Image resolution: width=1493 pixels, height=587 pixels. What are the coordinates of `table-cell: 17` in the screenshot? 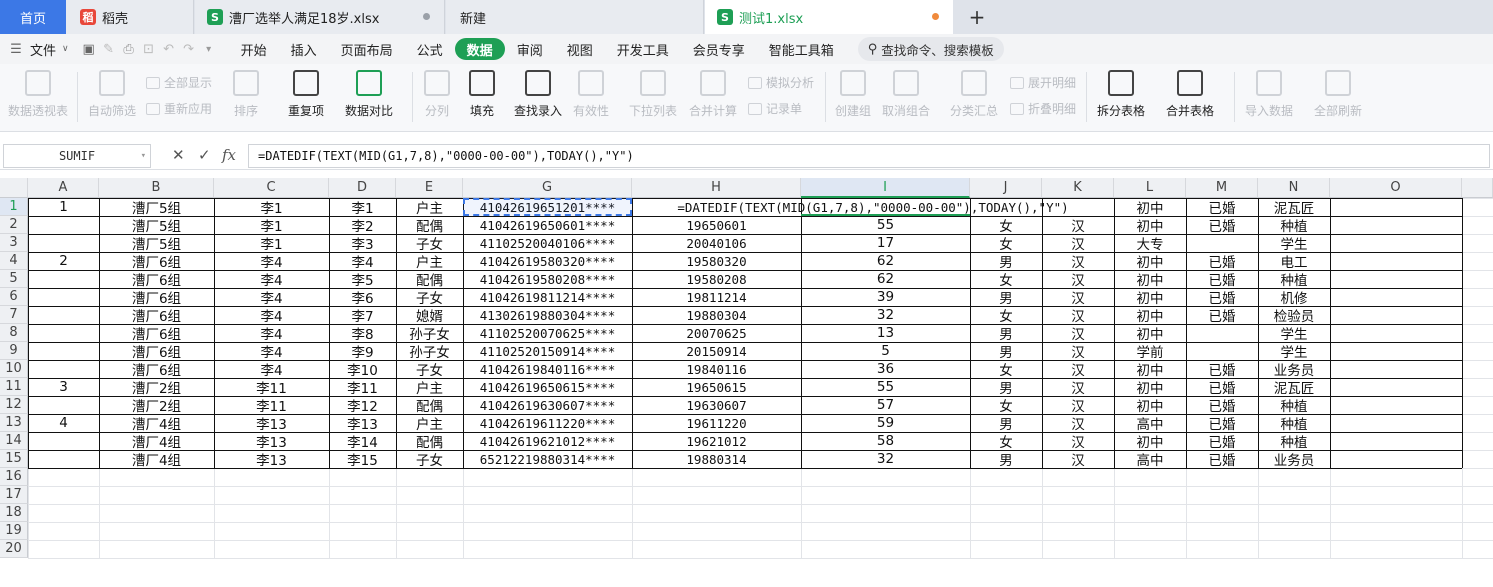 It's located at (885, 243).